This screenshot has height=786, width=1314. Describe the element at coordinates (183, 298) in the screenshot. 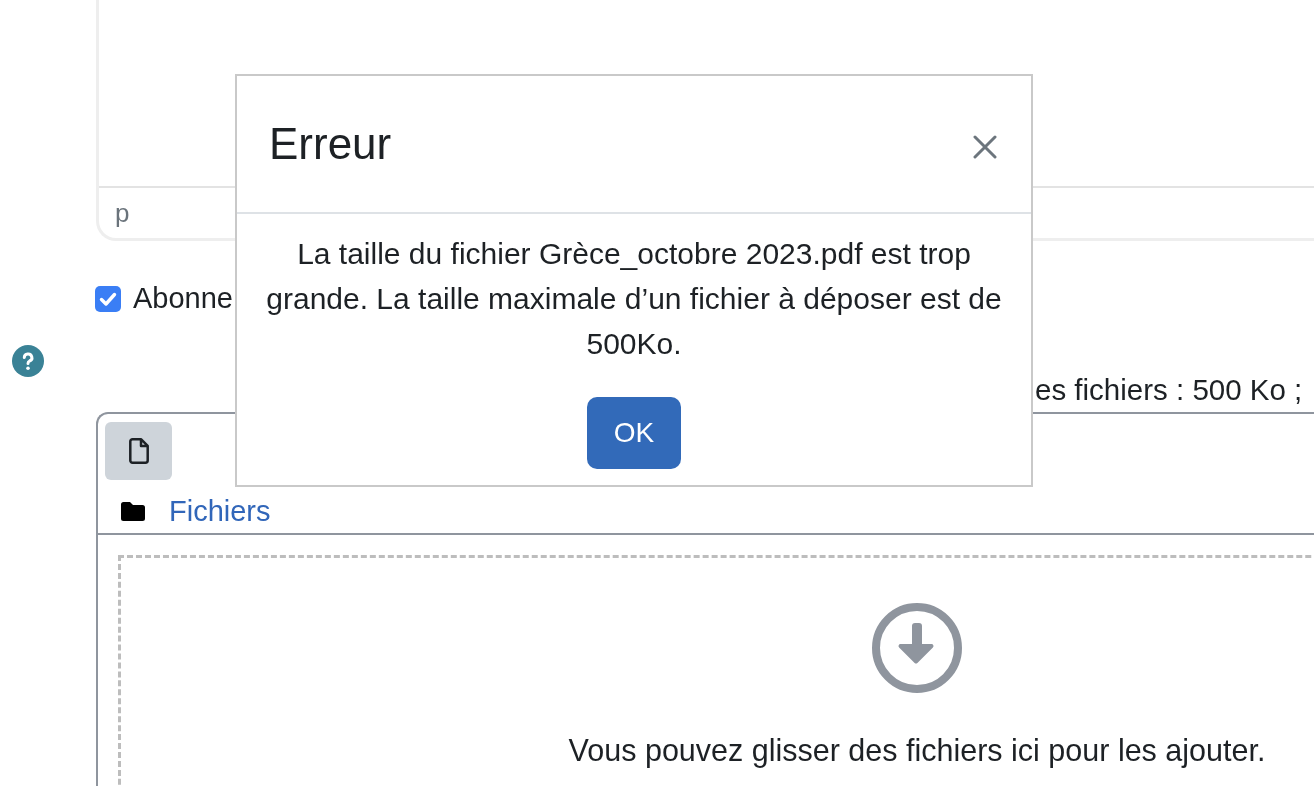

I see `checkbox-label: Abonne` at that location.